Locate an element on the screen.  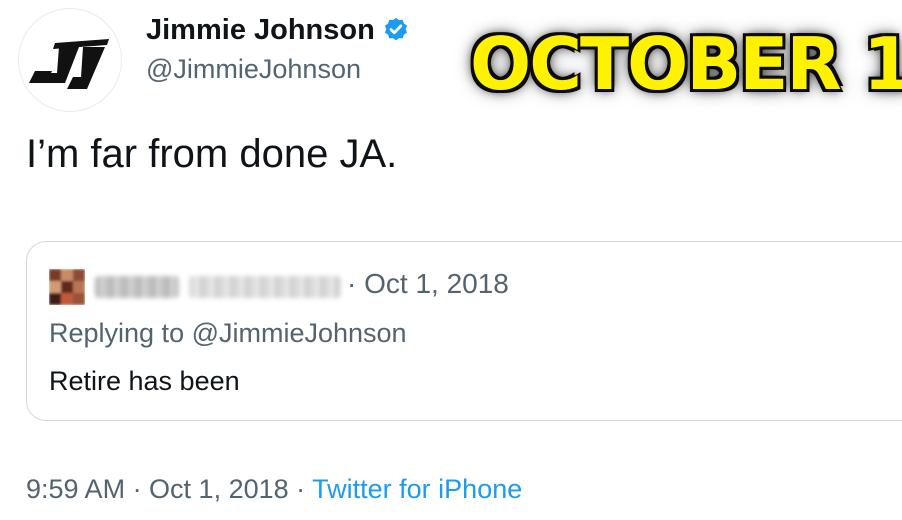
display-name-text: Jimmie Johnson is located at coordinates (260, 30).